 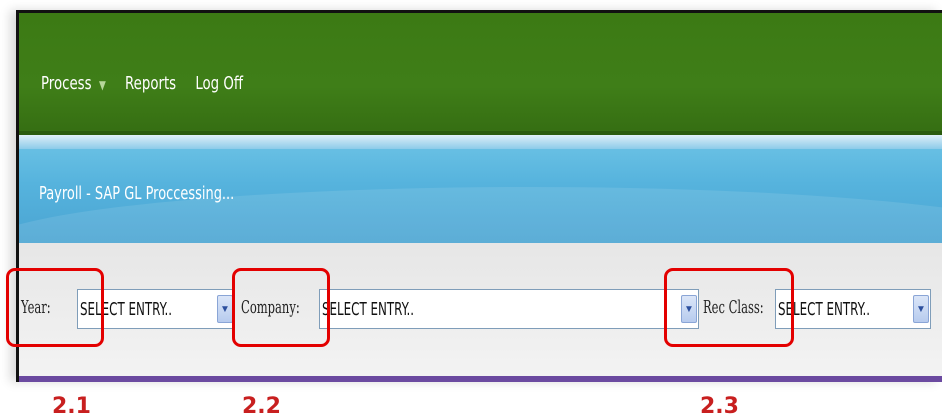 I want to click on main-menu: Process ▼ Reports Log Off, so click(x=151, y=83).